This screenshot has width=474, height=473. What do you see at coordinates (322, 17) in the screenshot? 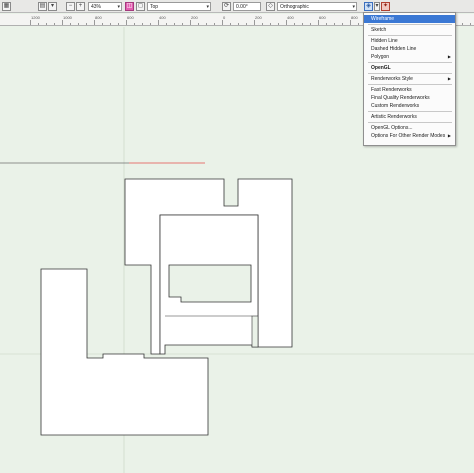
I see `ruler-label: 600` at bounding box center [322, 17].